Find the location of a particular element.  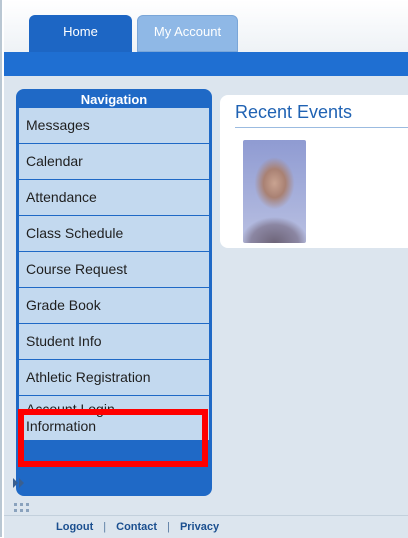

nav-item-grade-book: Grade Book is located at coordinates (114, 305).